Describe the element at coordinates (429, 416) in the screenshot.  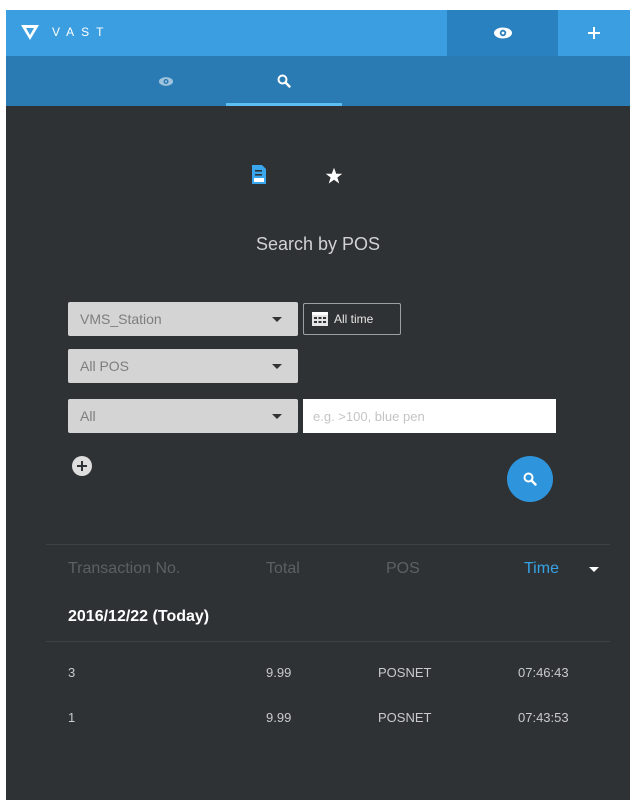
I see `keyword-search-input` at that location.